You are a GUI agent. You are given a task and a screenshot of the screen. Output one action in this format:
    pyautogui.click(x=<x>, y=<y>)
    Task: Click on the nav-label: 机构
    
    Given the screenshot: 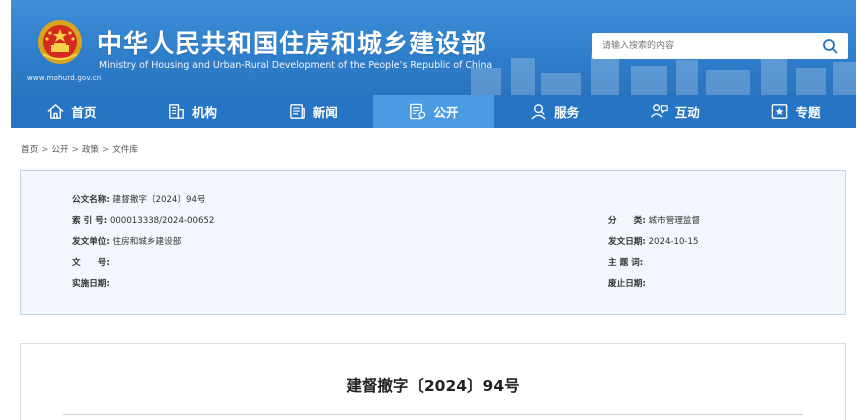 What is the action you would take?
    pyautogui.click(x=205, y=112)
    